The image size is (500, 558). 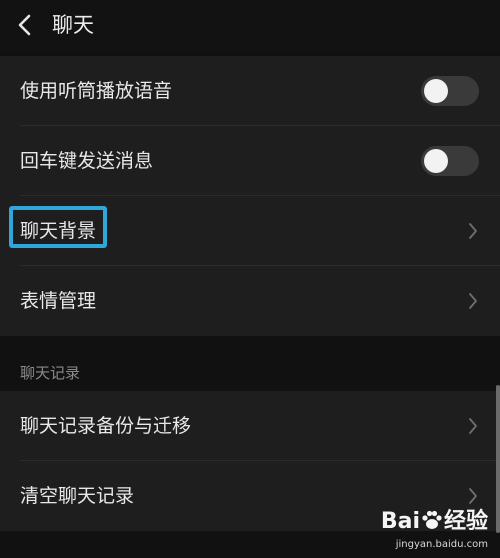 I want to click on clear-history-label: 清空聊天记录, so click(x=77, y=496).